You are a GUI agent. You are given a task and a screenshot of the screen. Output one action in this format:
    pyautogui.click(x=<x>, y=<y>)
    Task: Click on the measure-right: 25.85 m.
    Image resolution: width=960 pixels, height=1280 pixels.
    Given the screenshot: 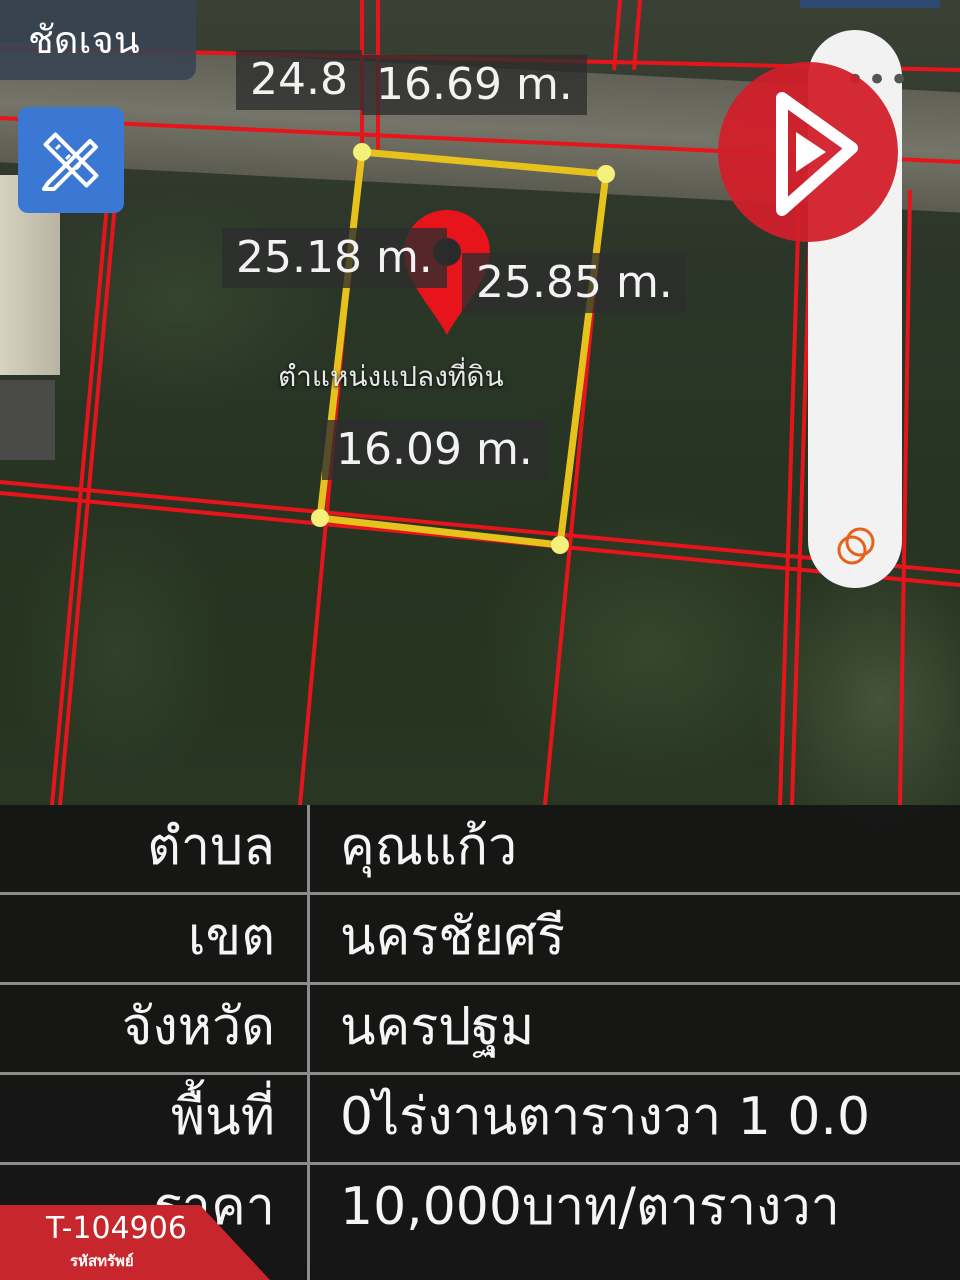 What is the action you would take?
    pyautogui.click(x=574, y=283)
    